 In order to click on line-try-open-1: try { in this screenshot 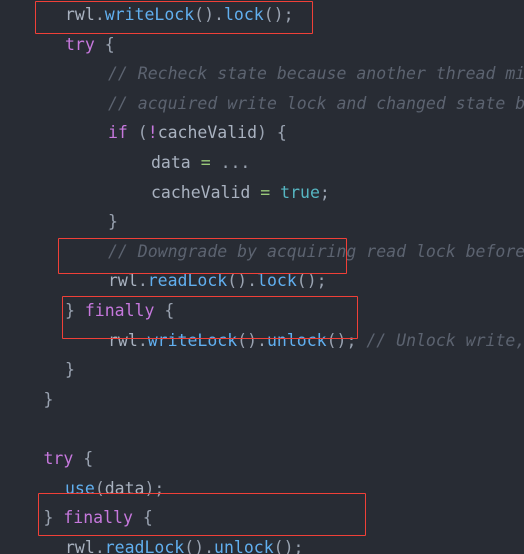, I will do `click(262, 45)`.